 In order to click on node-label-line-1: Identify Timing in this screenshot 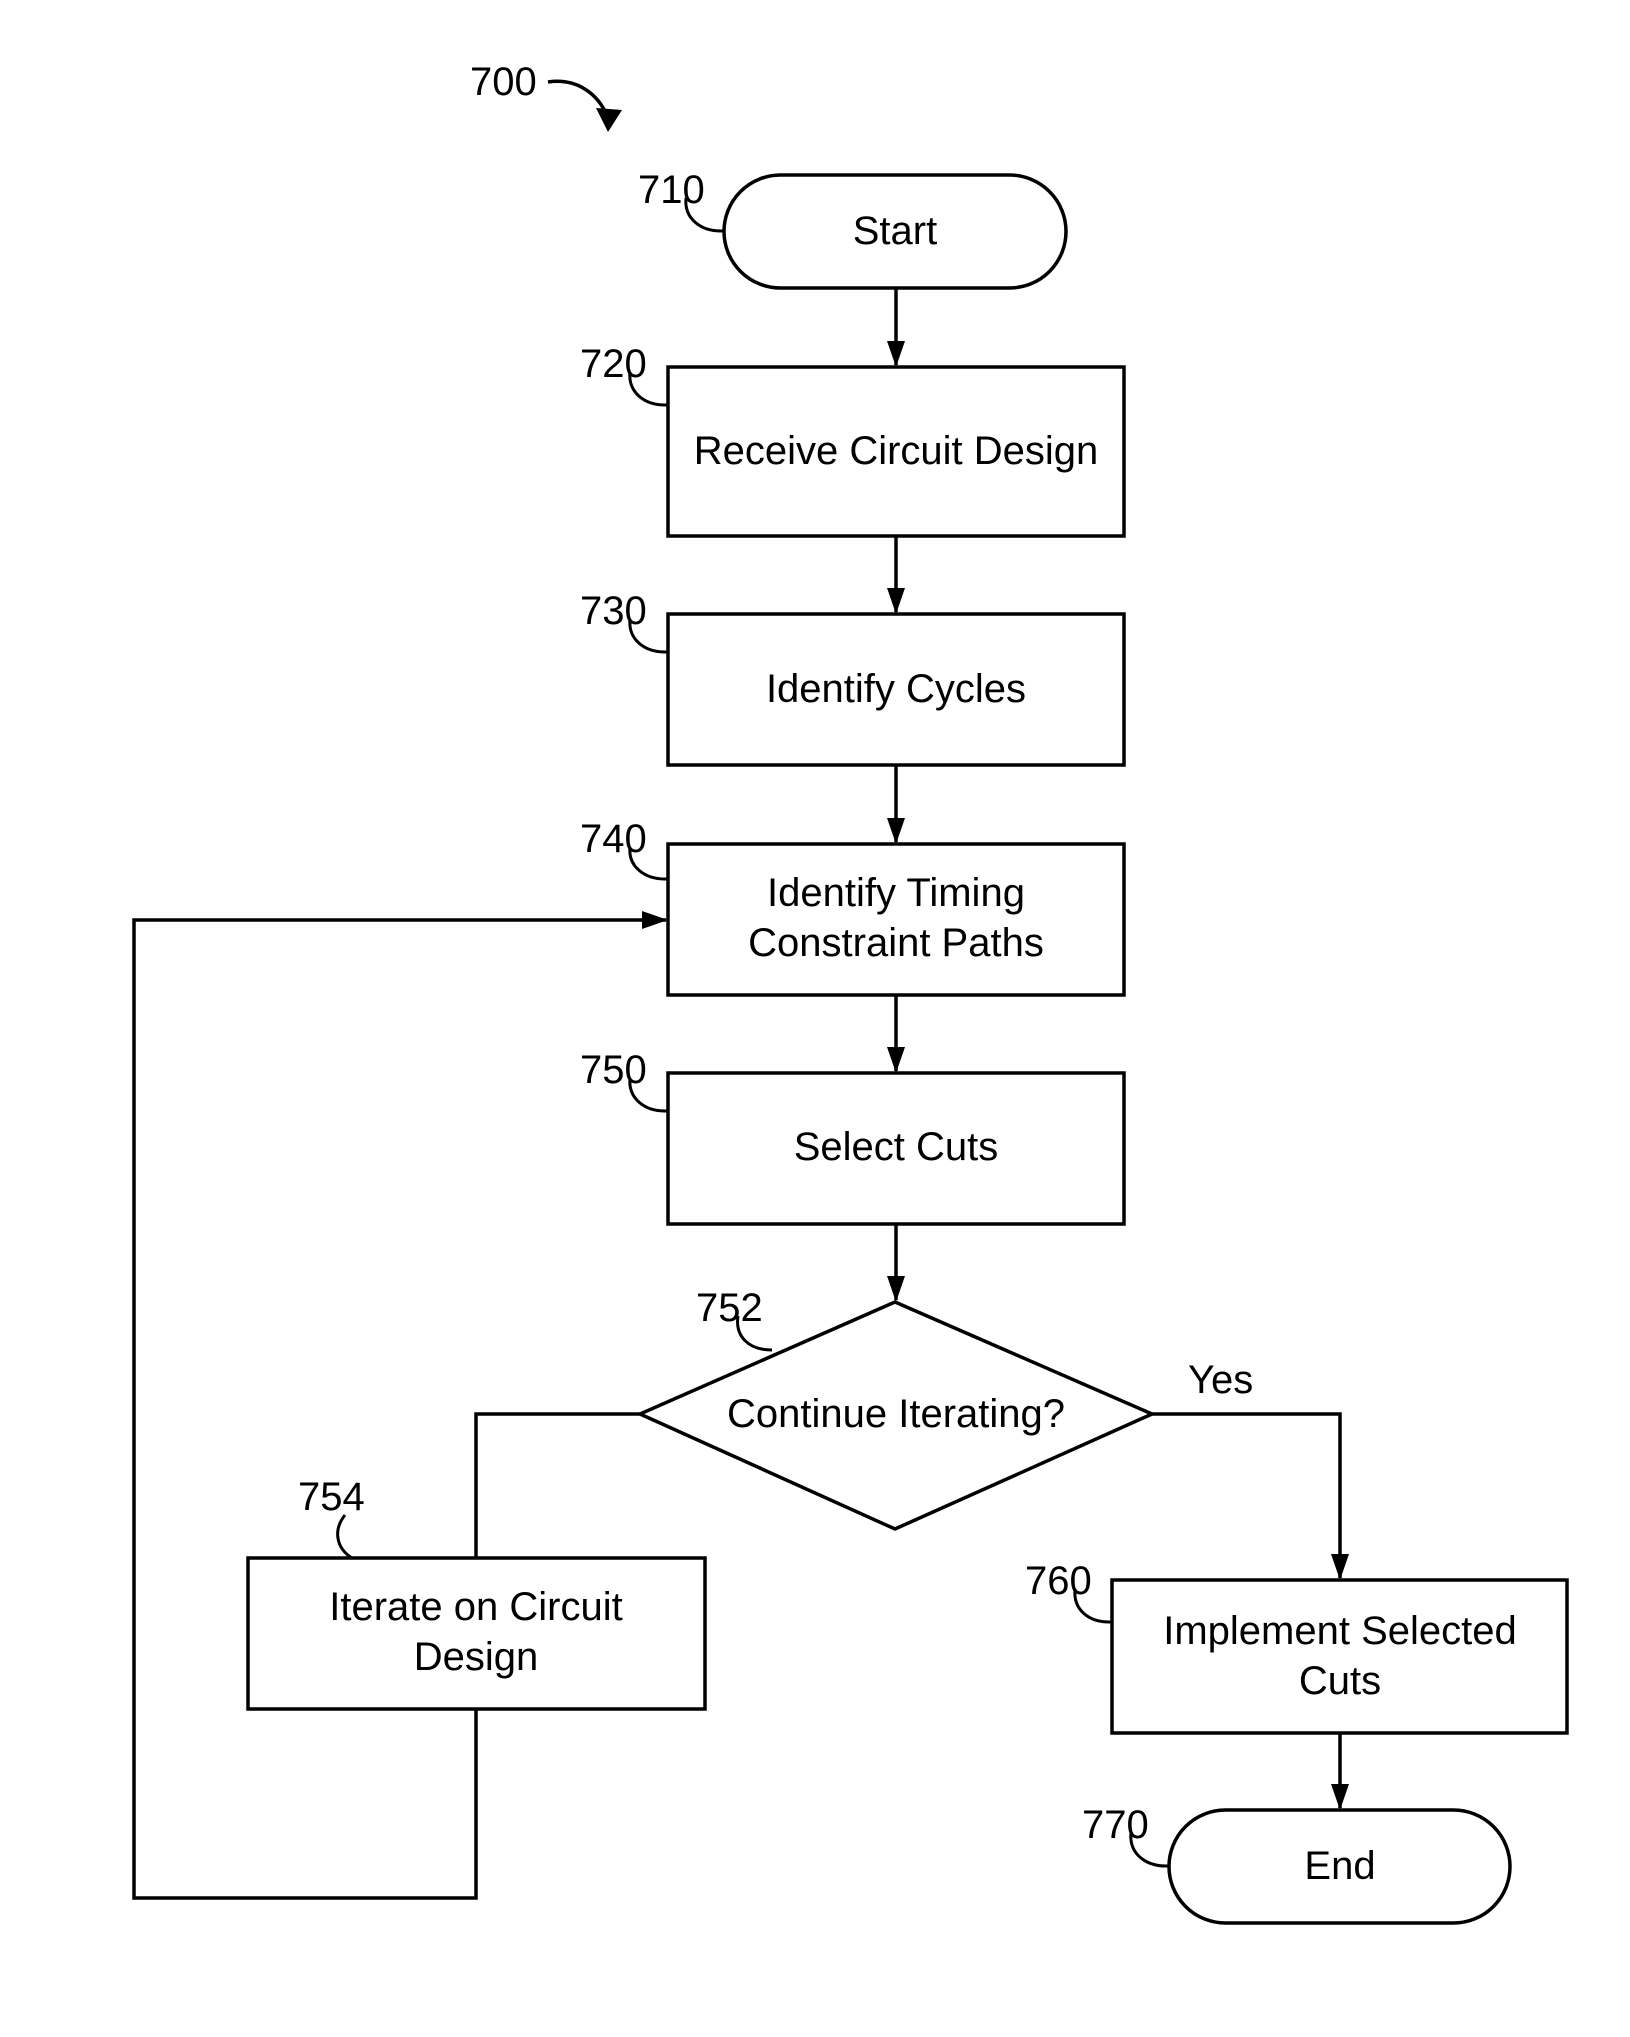, I will do `click(896, 893)`.